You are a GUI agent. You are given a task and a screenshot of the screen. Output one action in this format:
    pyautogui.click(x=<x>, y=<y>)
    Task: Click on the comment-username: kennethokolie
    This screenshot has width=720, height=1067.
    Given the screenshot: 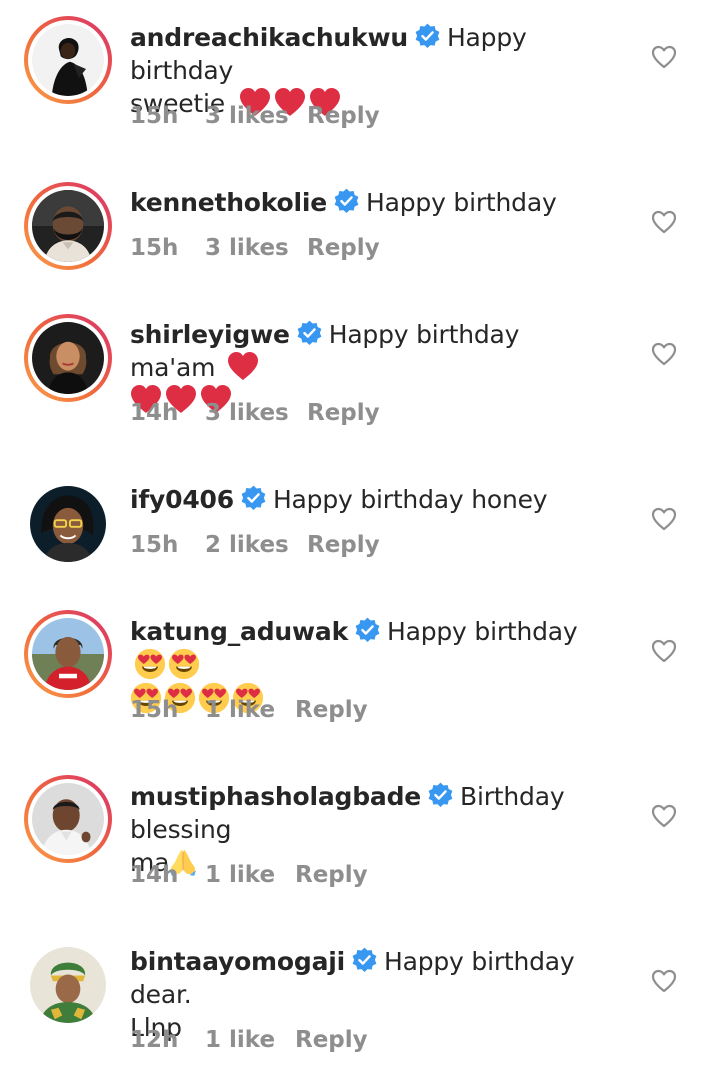 What is the action you would take?
    pyautogui.click(x=228, y=202)
    